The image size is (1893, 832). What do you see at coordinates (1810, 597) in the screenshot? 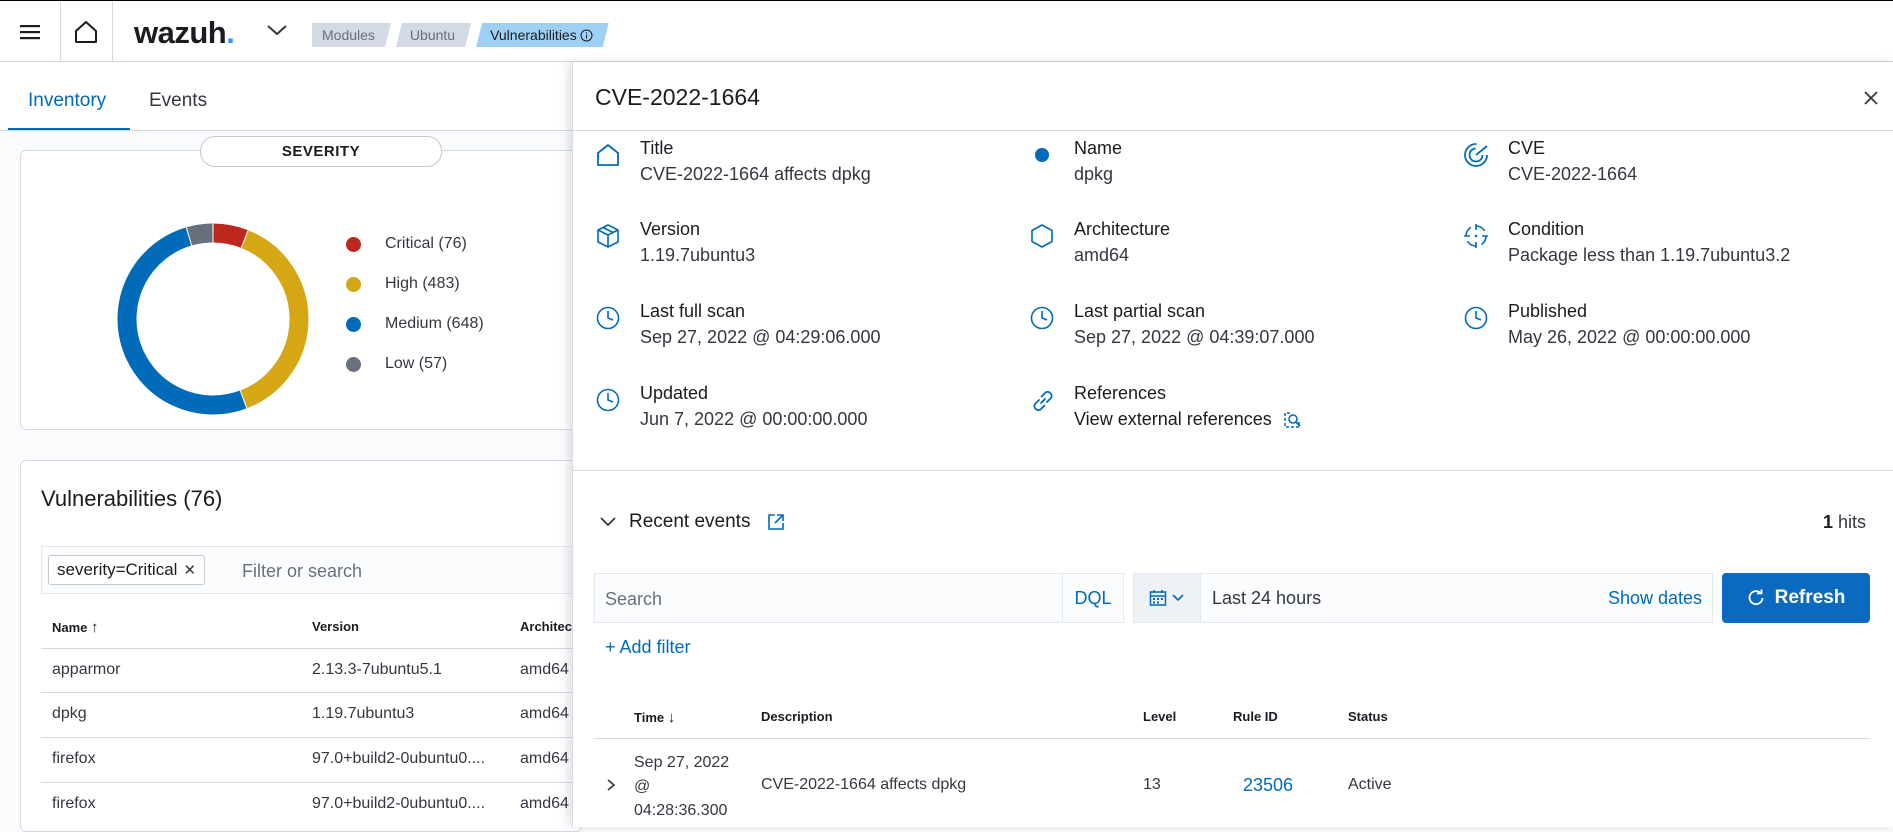
I see `refresh-label: Refresh` at bounding box center [1810, 597].